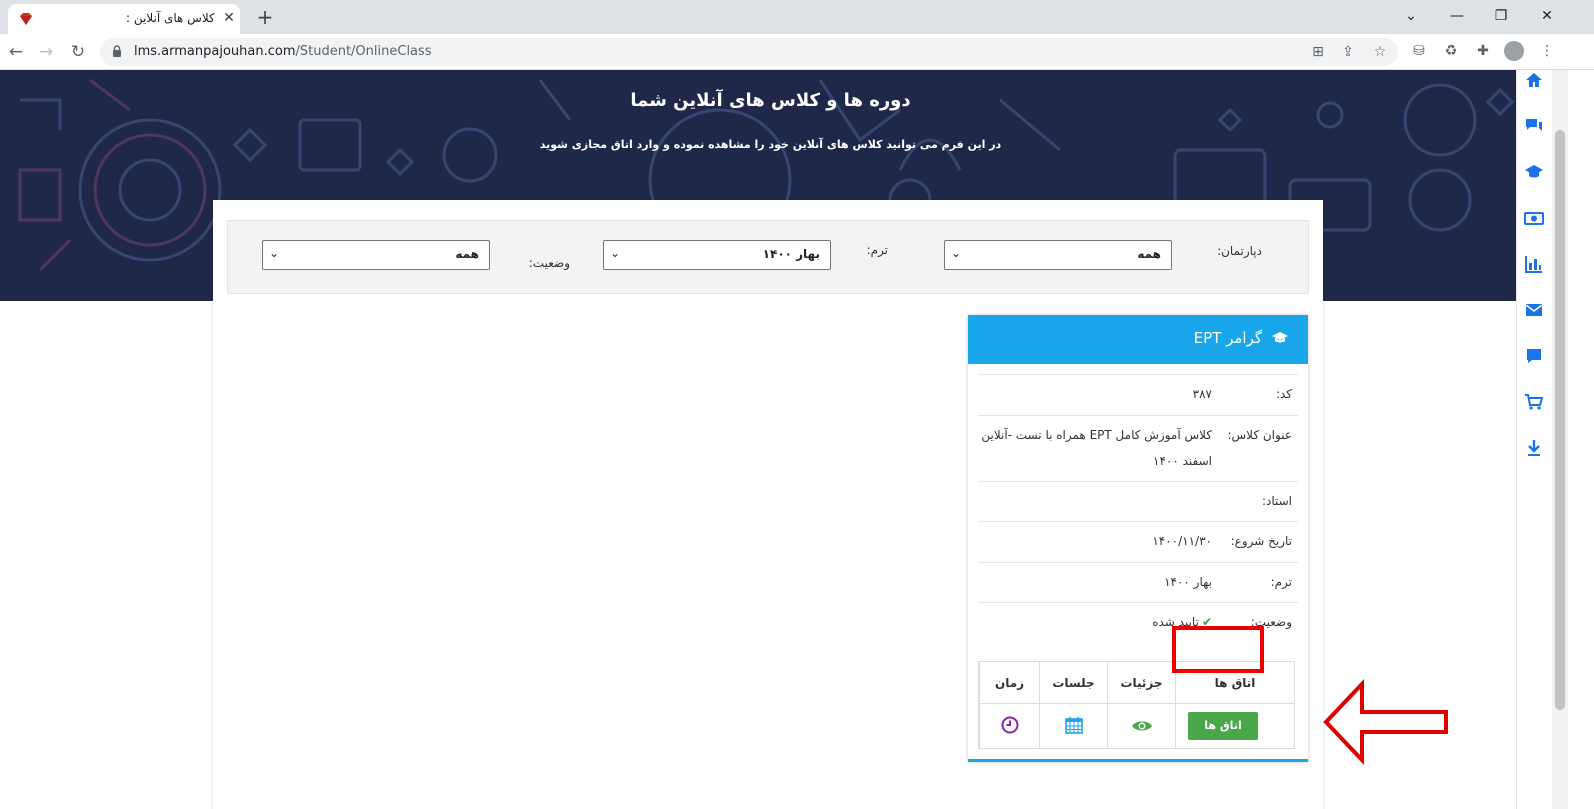  I want to click on department-select: همه ⌄, so click(1058, 255).